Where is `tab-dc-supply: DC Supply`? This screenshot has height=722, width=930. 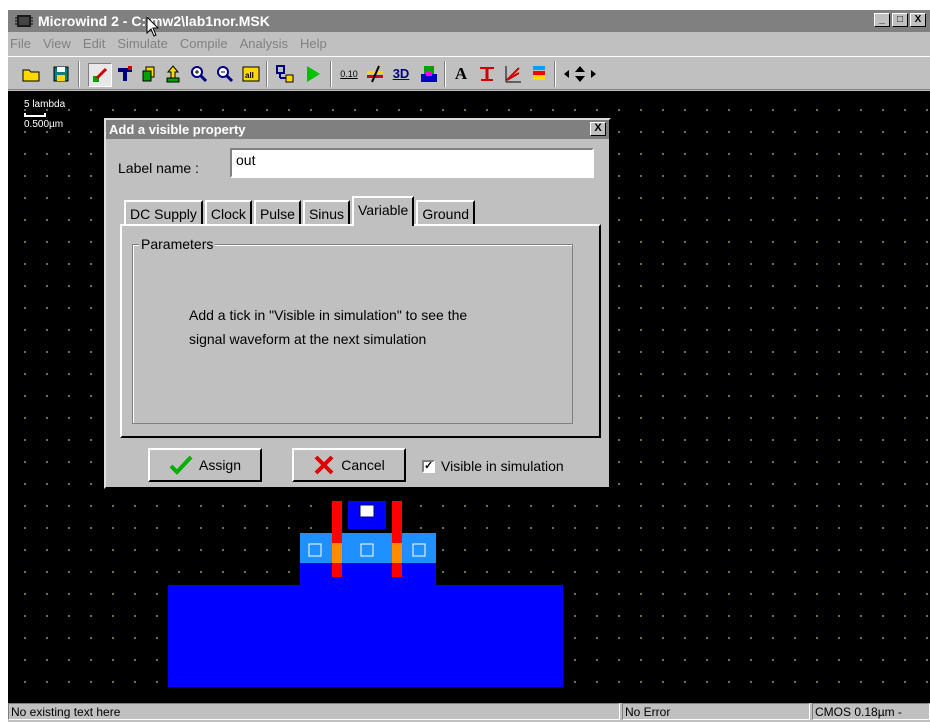
tab-dc-supply: DC Supply is located at coordinates (163, 212).